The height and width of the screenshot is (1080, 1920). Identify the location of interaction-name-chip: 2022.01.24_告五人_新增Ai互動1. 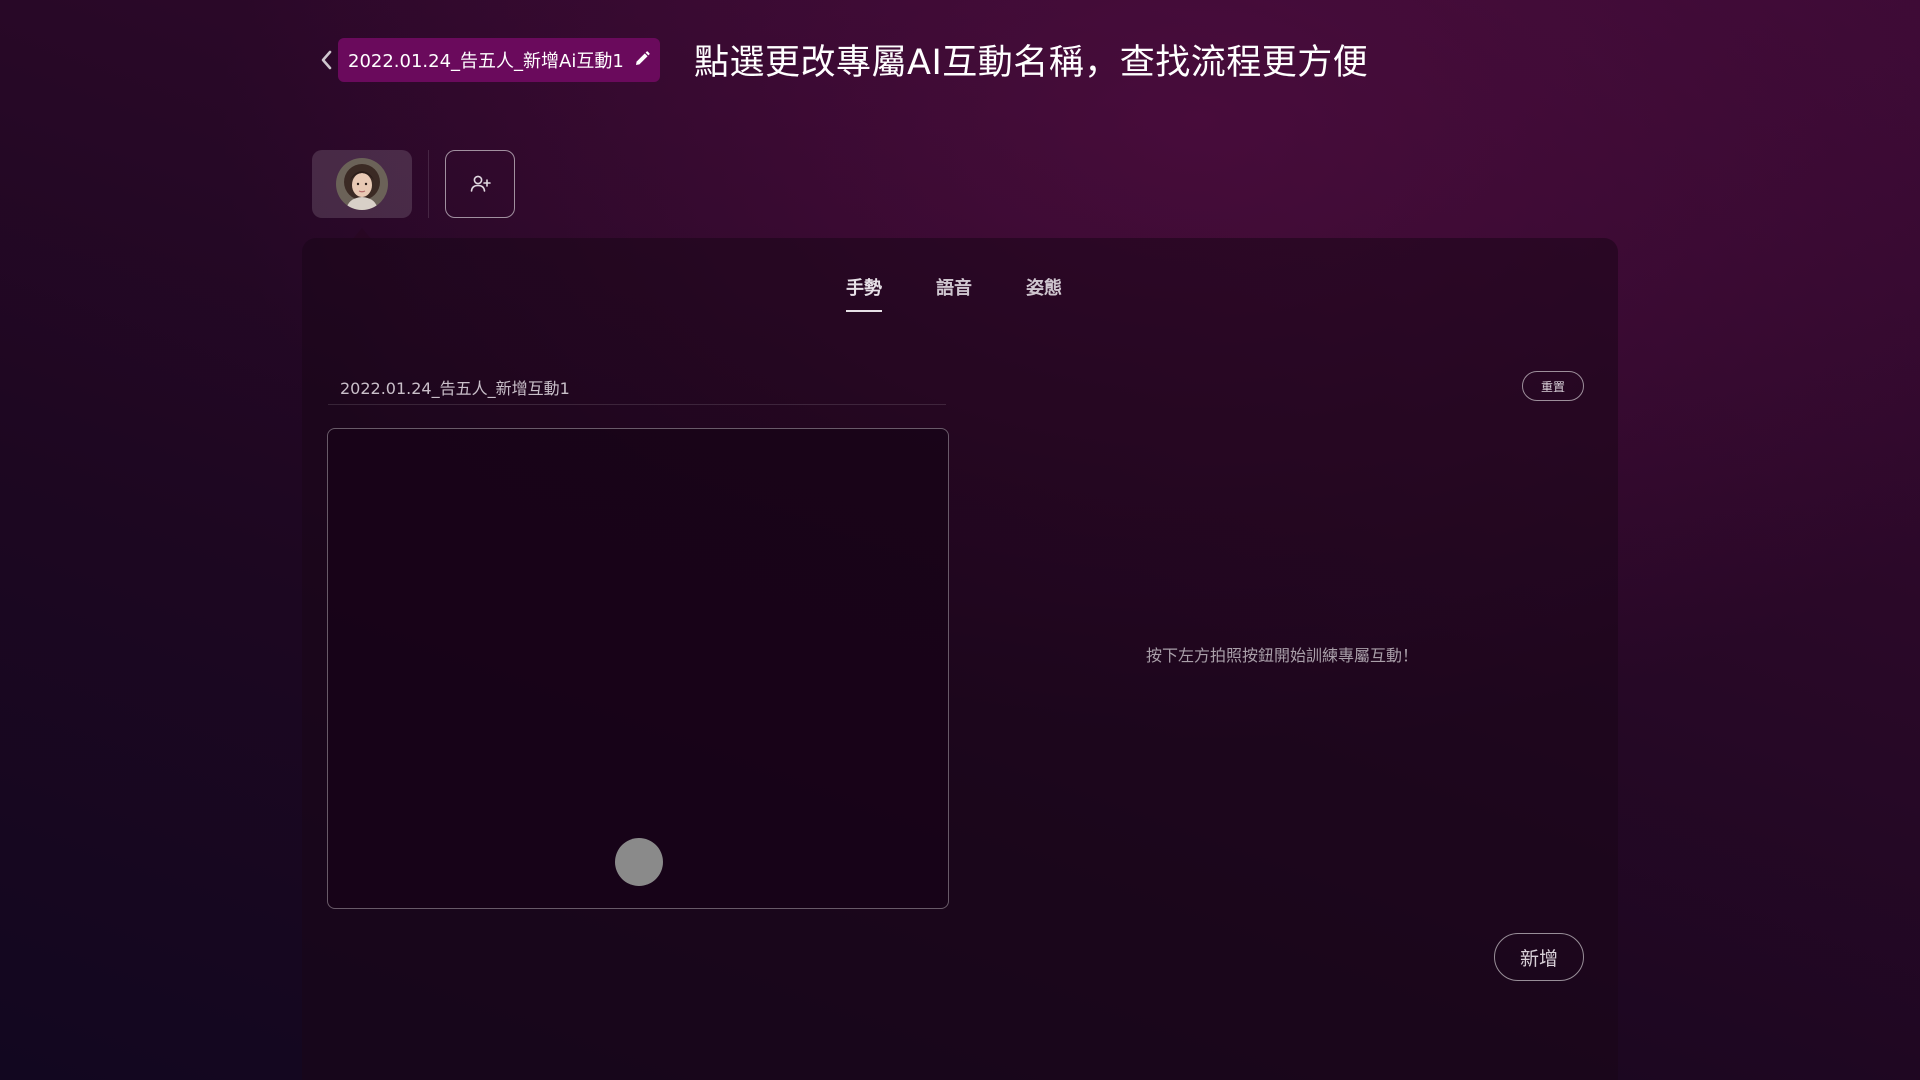
(499, 60).